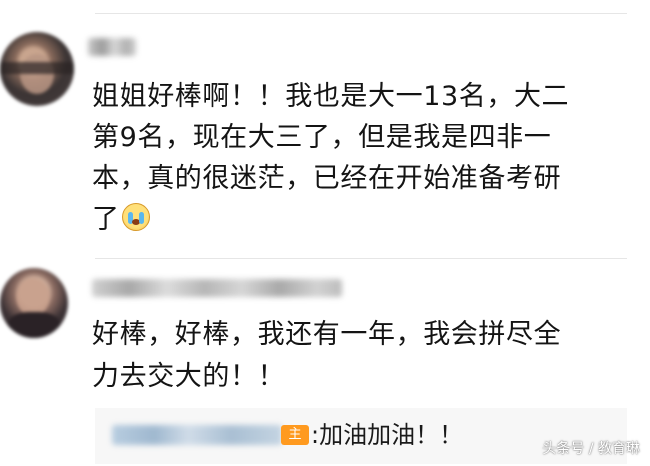 This screenshot has width=650, height=466. I want to click on comment-line-last: 了, so click(121, 219).